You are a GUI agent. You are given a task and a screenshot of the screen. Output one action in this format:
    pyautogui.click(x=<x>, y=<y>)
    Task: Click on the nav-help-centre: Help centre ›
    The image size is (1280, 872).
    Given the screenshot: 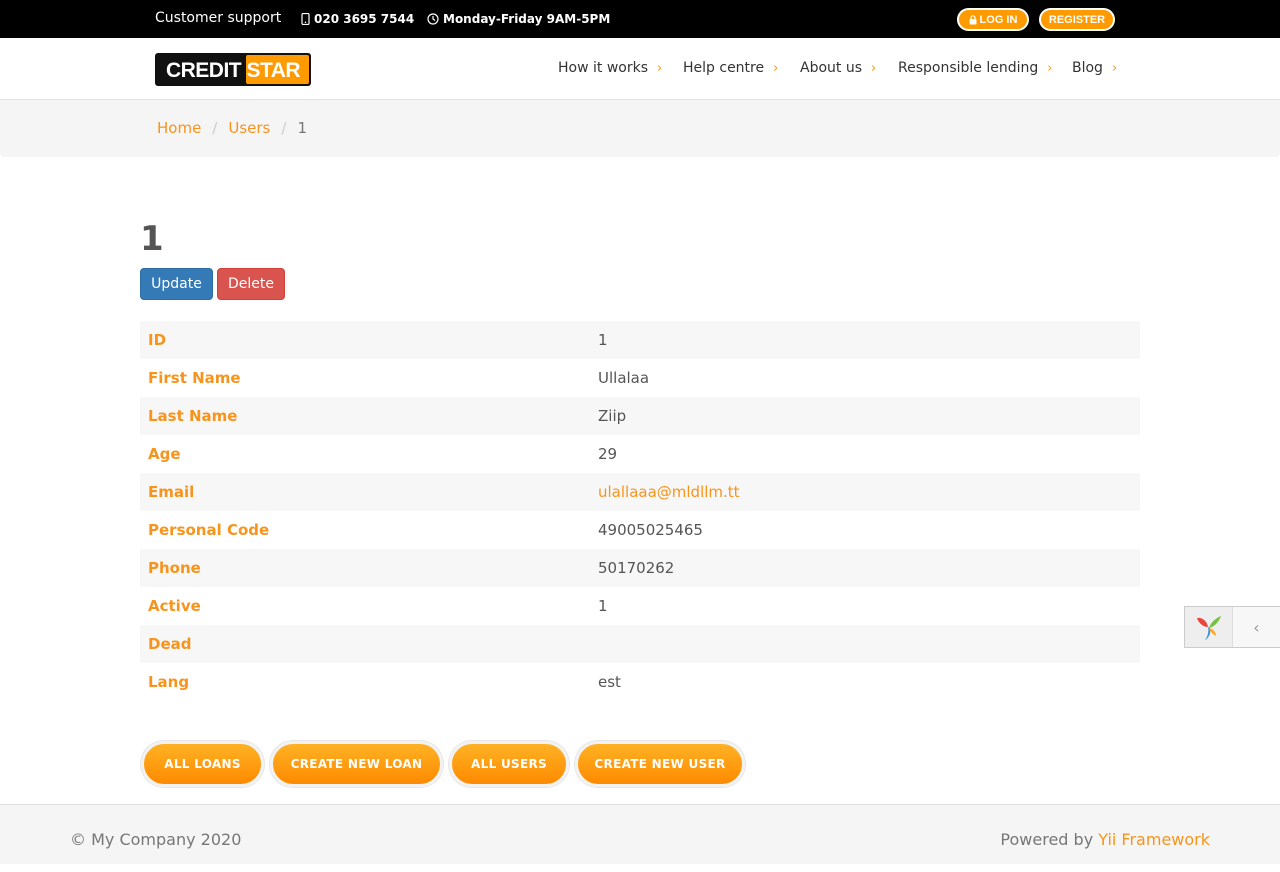 What is the action you would take?
    pyautogui.click(x=730, y=68)
    